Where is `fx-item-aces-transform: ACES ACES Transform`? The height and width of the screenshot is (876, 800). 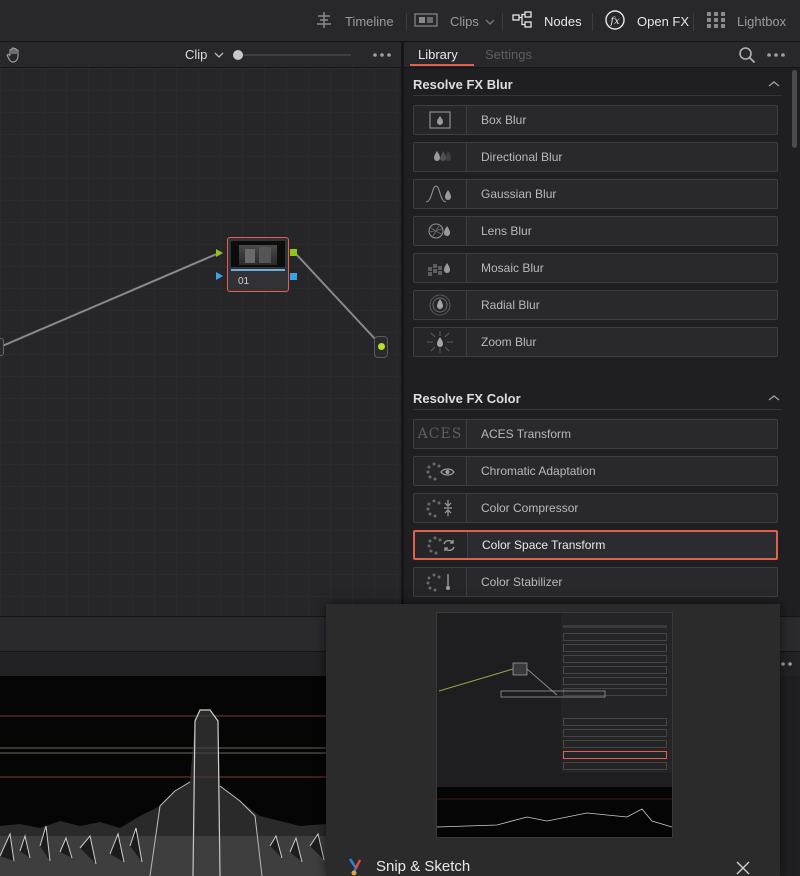
fx-item-aces-transform: ACES ACES Transform is located at coordinates (595, 434).